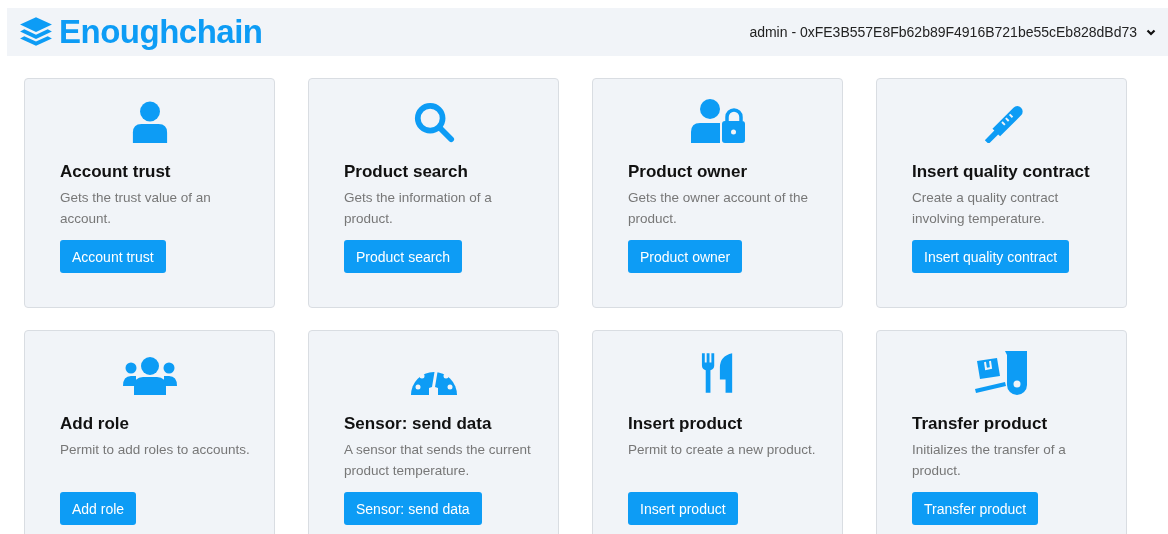 The height and width of the screenshot is (534, 1168). Describe the element at coordinates (438, 460) in the screenshot. I see `card-description: A sensor that sends the current product temperature.` at that location.